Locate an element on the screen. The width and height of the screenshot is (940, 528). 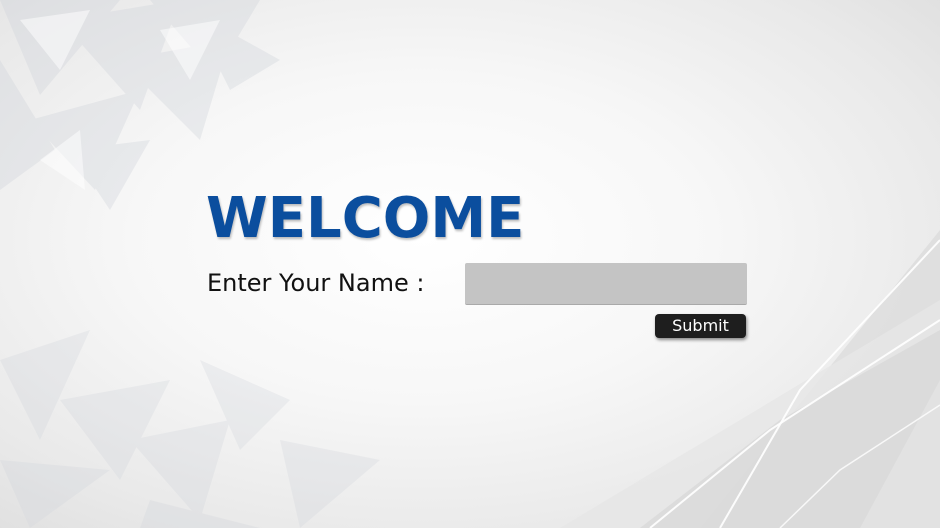
submit-button: Submit is located at coordinates (700, 326).